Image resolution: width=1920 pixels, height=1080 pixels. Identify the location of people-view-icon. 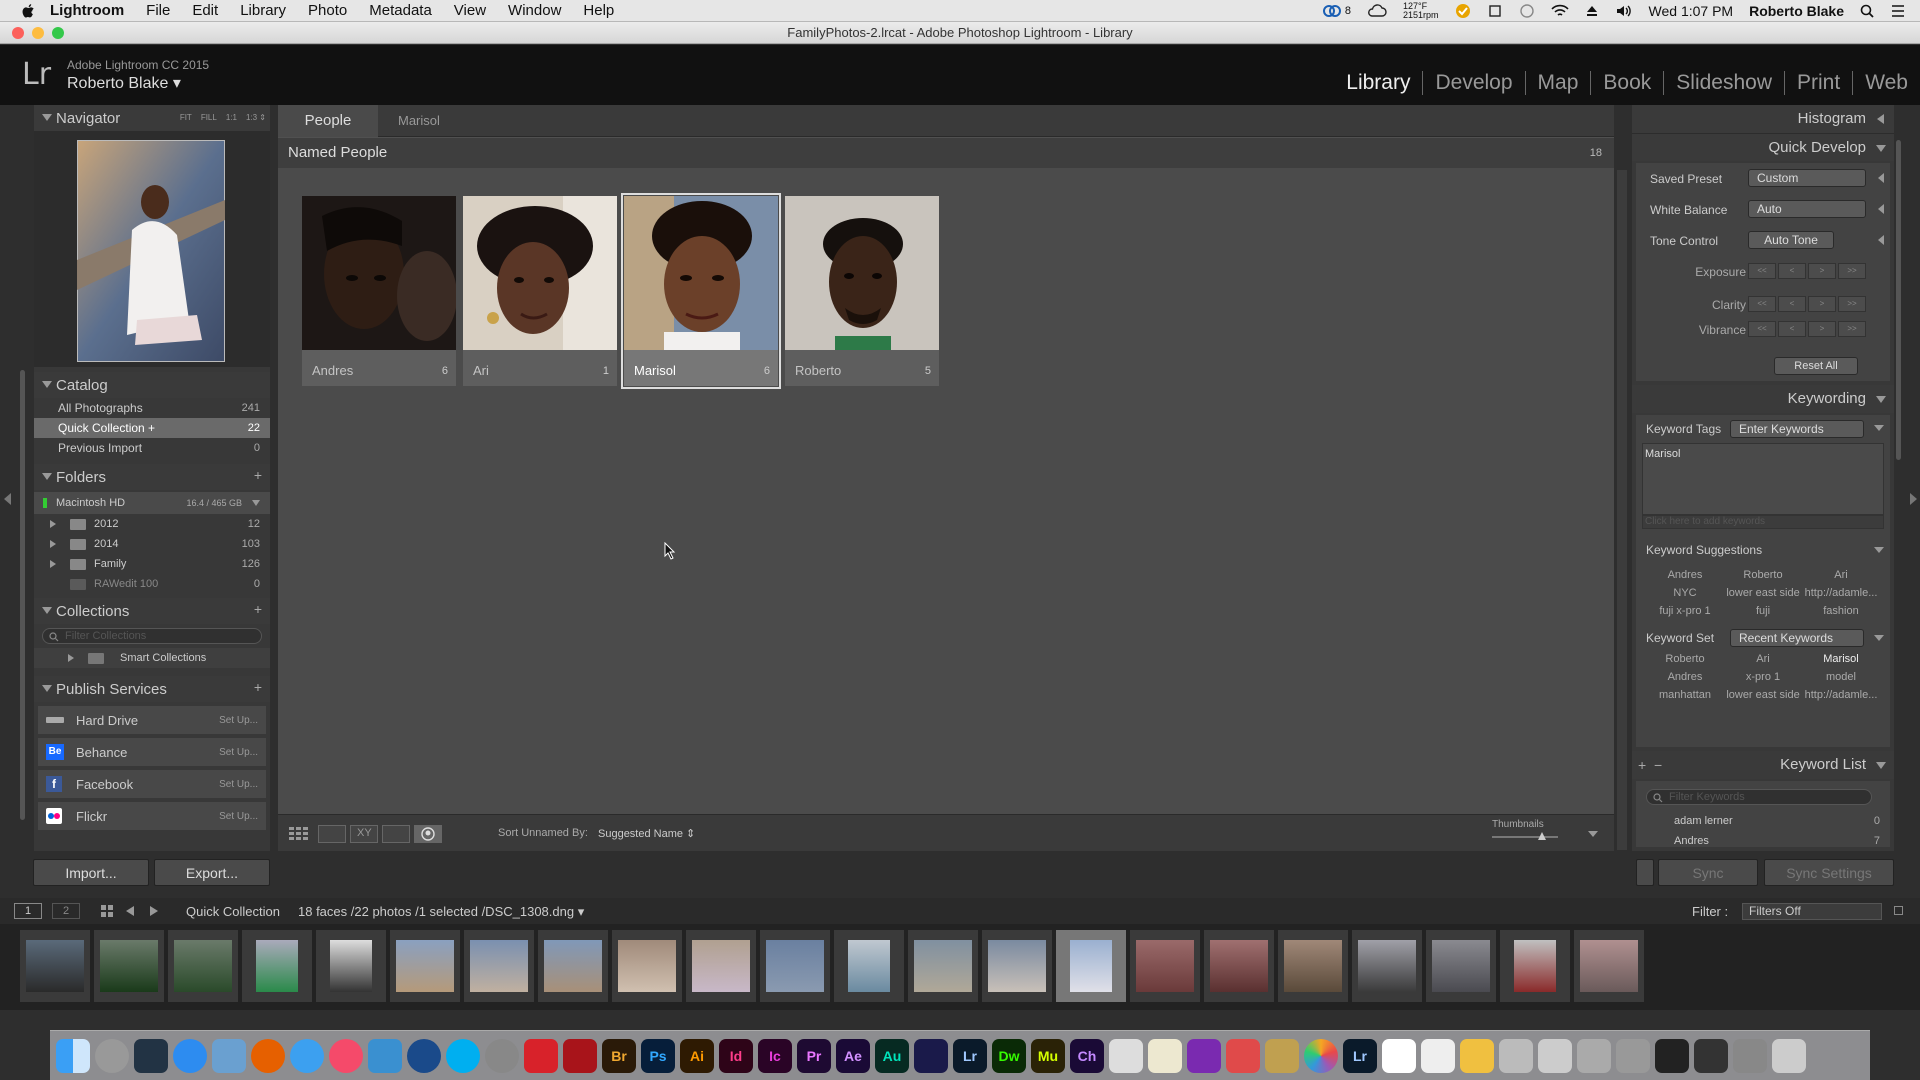
(428, 834).